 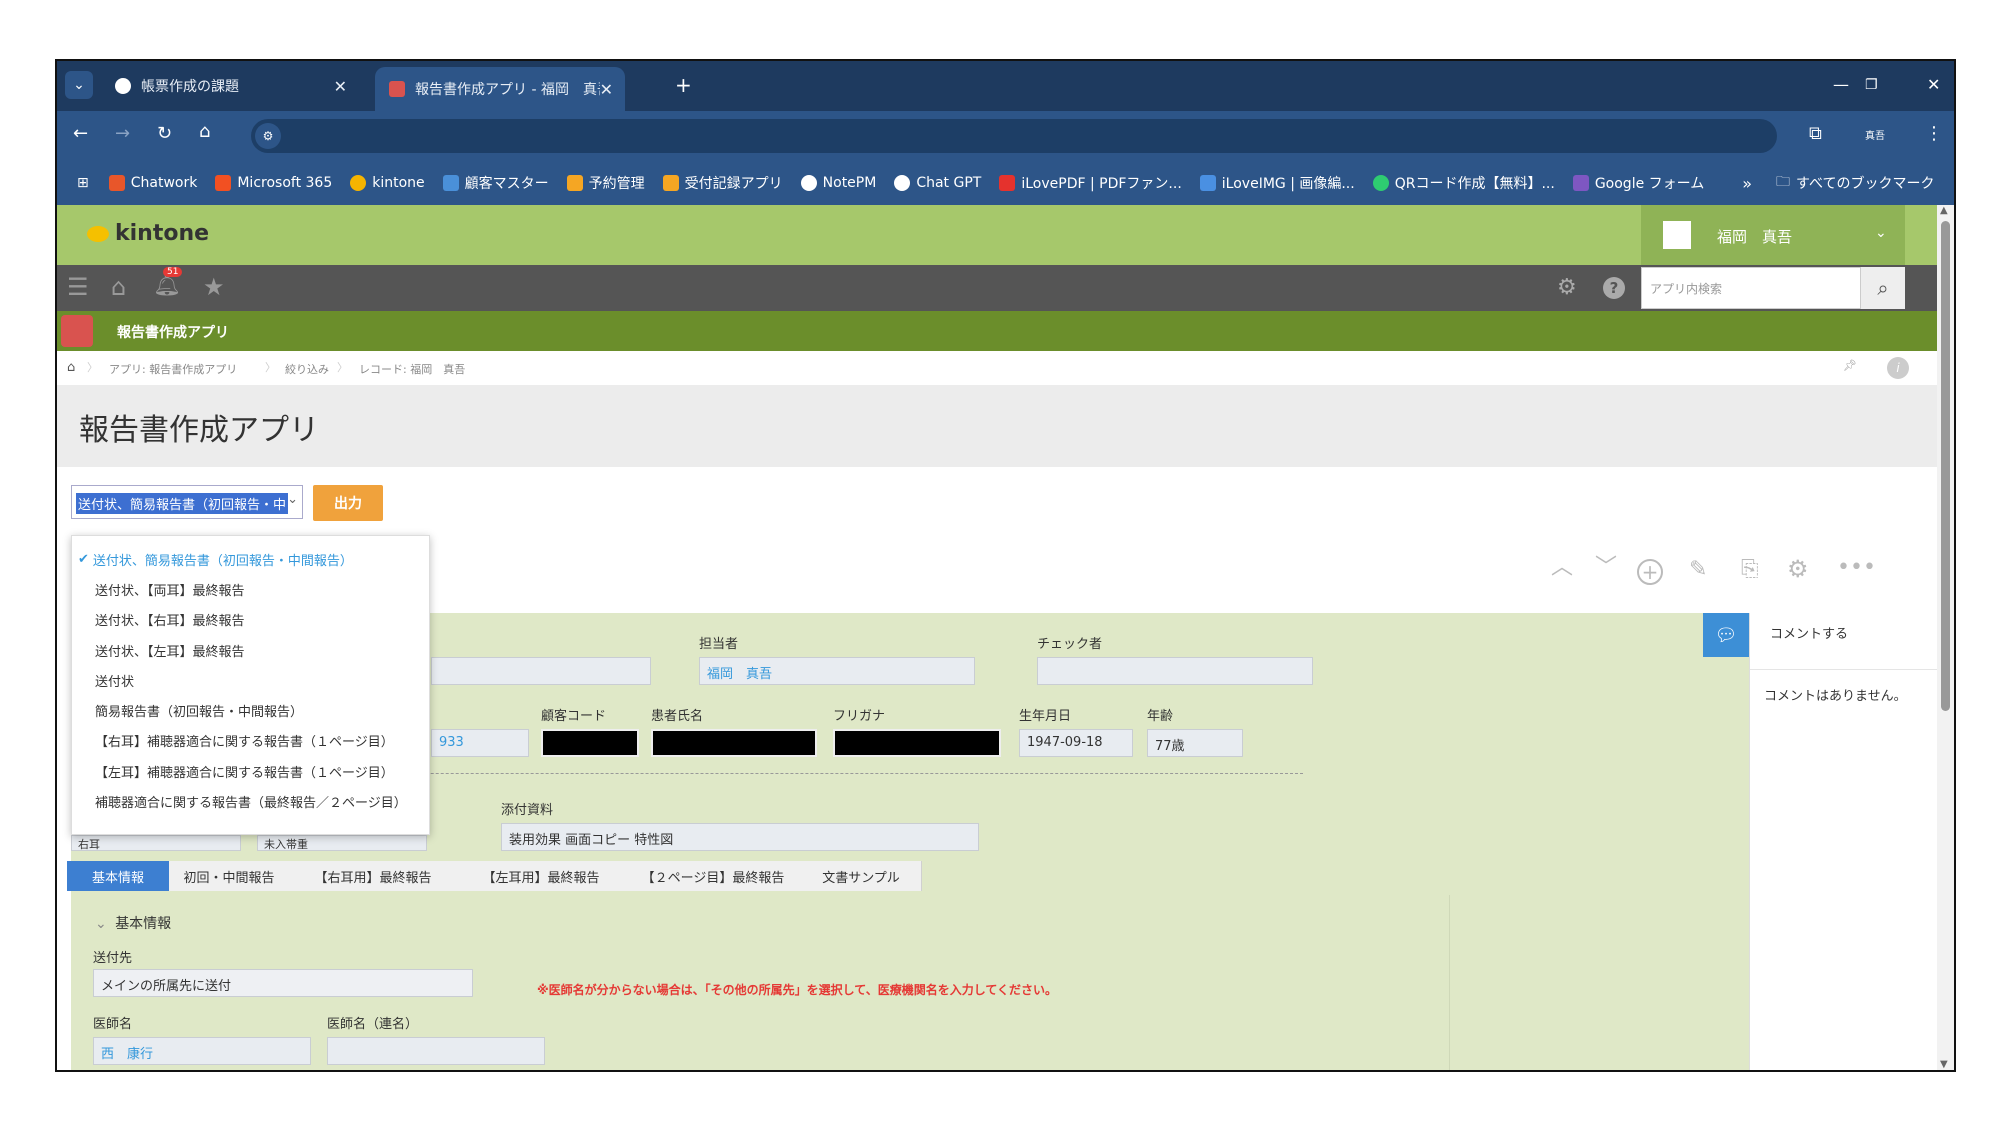 I want to click on tab-label: 【右耳用】最終報告, so click(x=373, y=878).